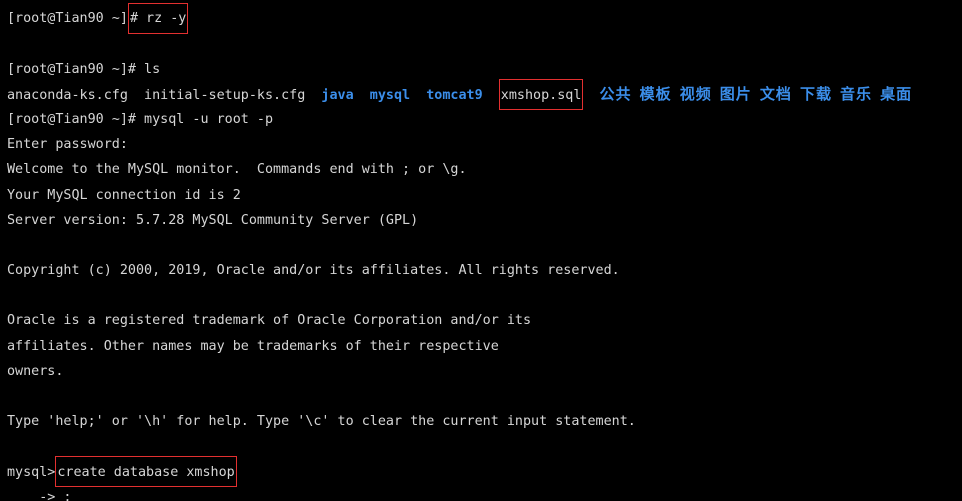 This screenshot has height=501, width=962. Describe the element at coordinates (390, 95) in the screenshot. I see `directory-entry: mysql` at that location.